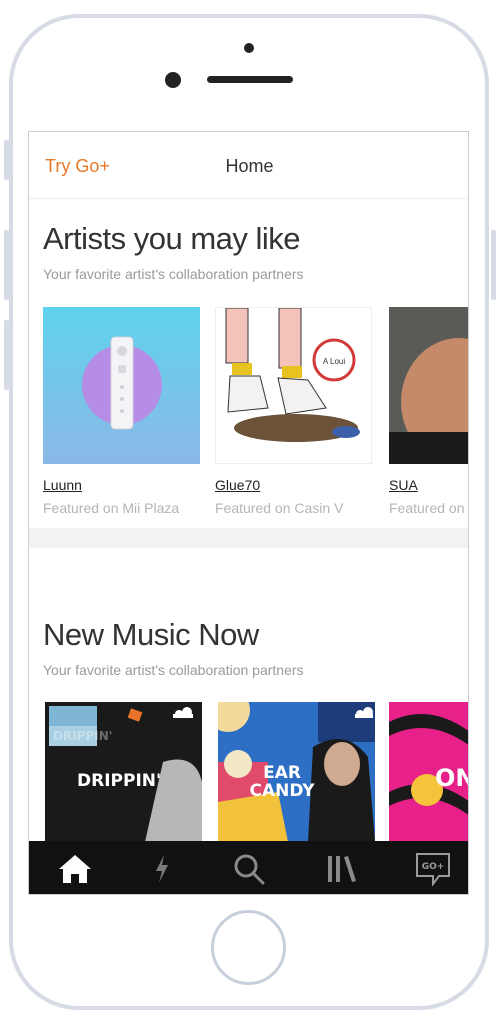  What do you see at coordinates (248, 947) in the screenshot?
I see `home-button` at bounding box center [248, 947].